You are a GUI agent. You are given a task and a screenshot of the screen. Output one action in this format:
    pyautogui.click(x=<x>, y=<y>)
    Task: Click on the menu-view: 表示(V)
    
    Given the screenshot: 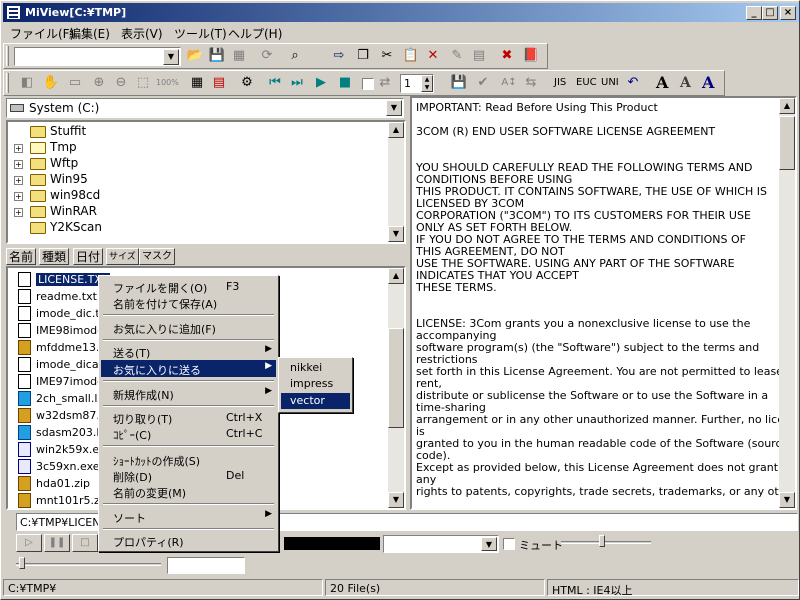 What is the action you would take?
    pyautogui.click(x=142, y=33)
    